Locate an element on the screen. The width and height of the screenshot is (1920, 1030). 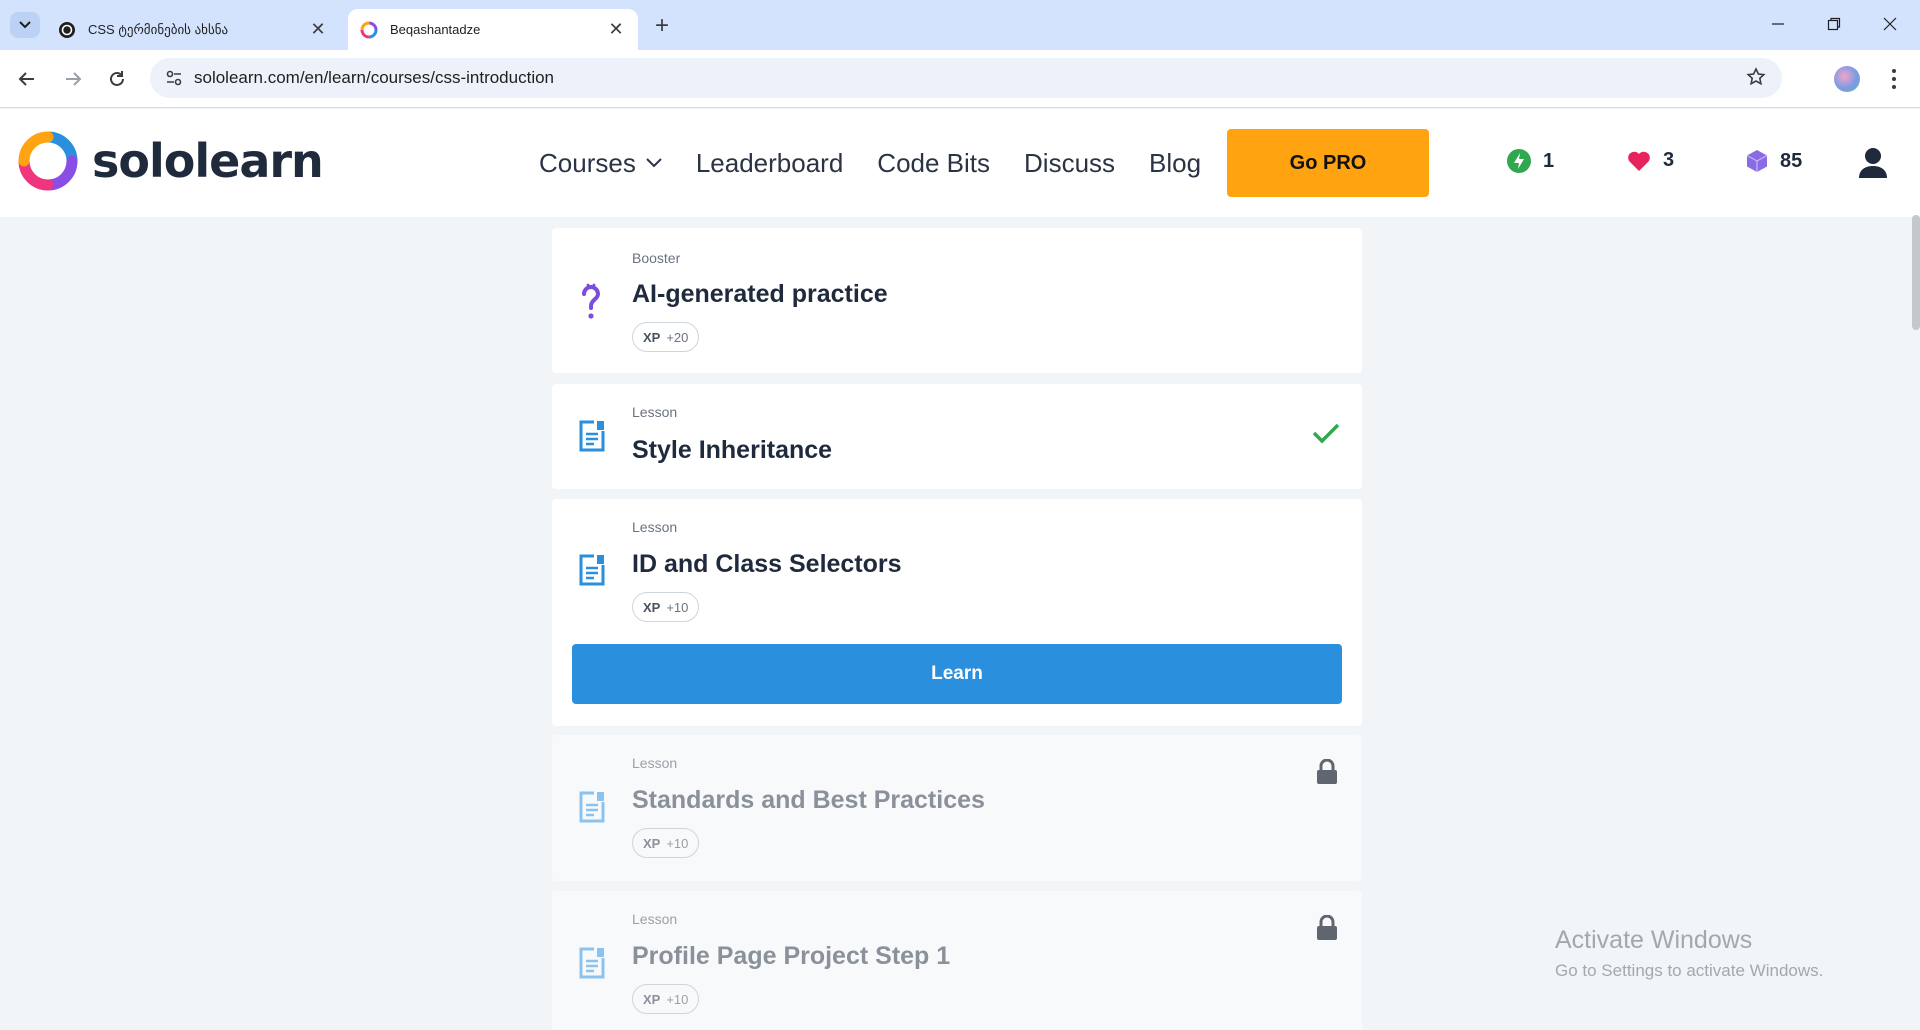
go-pro-button: Go PRO is located at coordinates (1328, 163).